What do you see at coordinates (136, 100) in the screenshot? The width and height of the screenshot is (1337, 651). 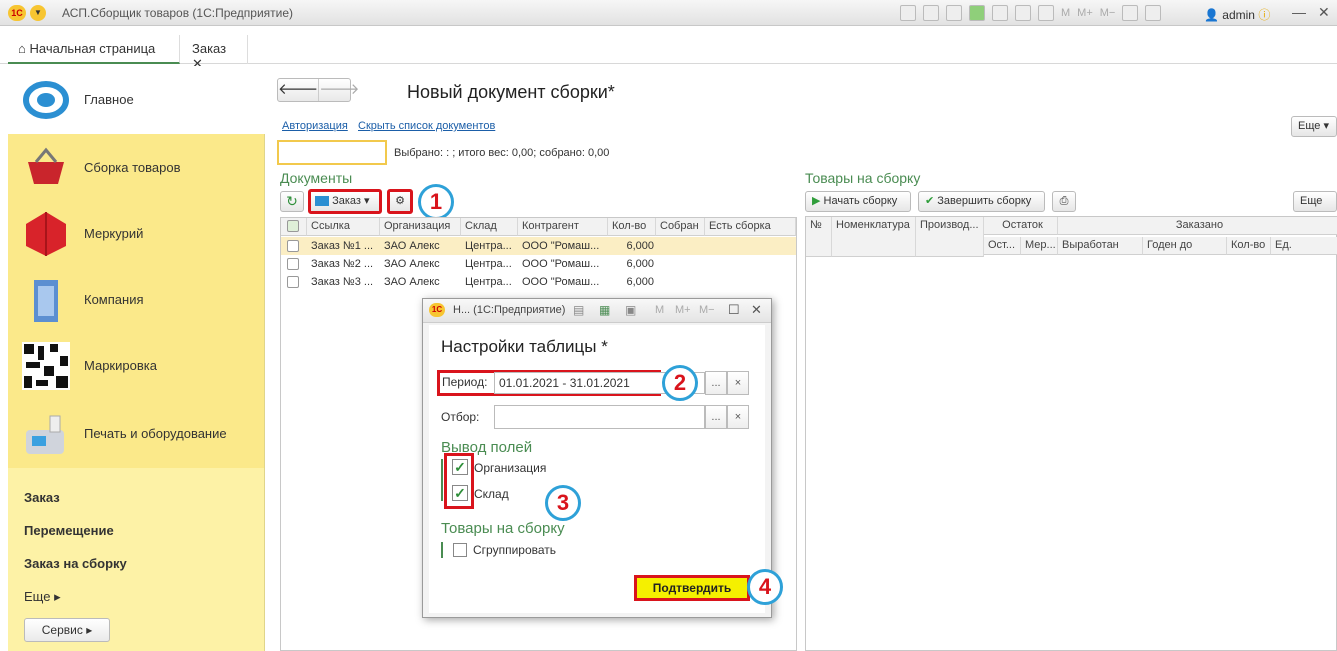 I see `sidebar-item-main: Главное` at bounding box center [136, 100].